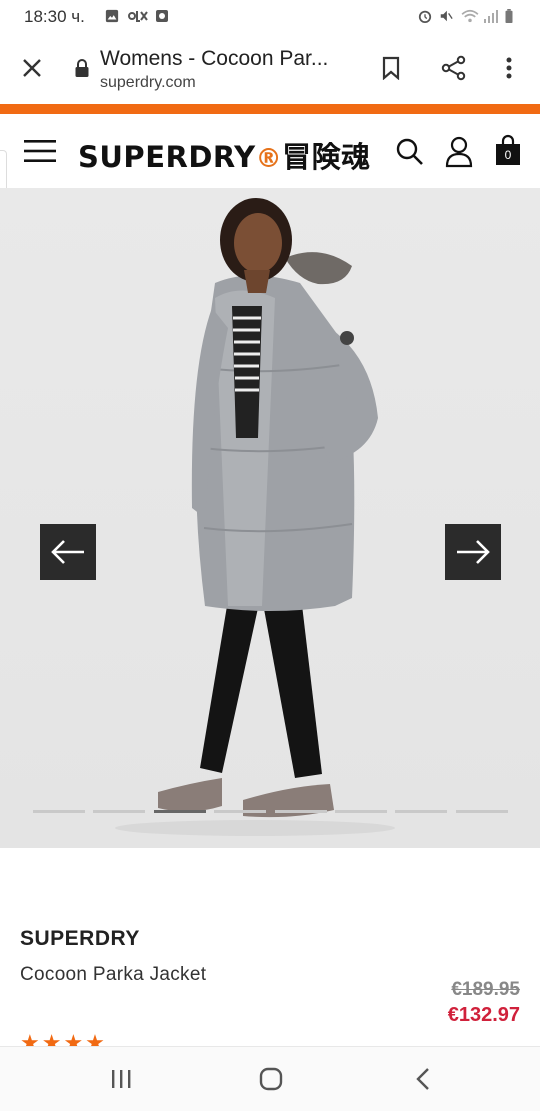  I want to click on original-price: €189.95, so click(485, 989).